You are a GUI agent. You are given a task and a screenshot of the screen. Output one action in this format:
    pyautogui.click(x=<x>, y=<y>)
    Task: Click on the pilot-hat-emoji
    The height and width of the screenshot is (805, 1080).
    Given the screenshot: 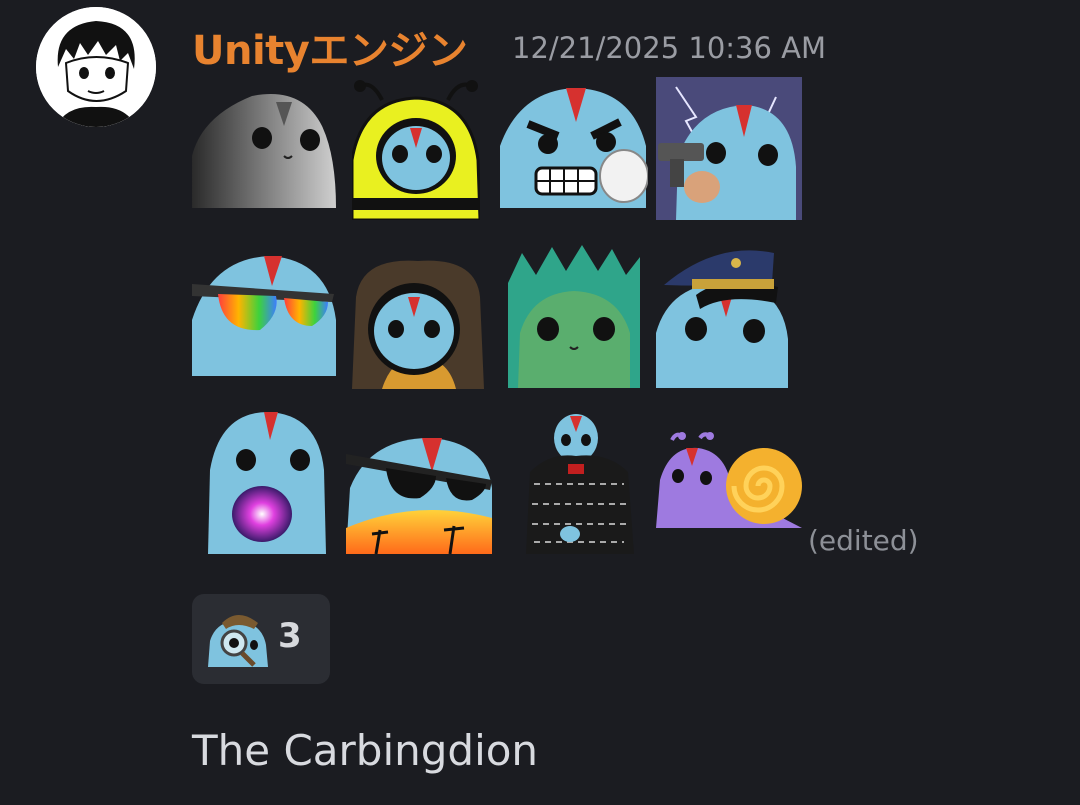 What is the action you would take?
    pyautogui.click(x=722, y=315)
    